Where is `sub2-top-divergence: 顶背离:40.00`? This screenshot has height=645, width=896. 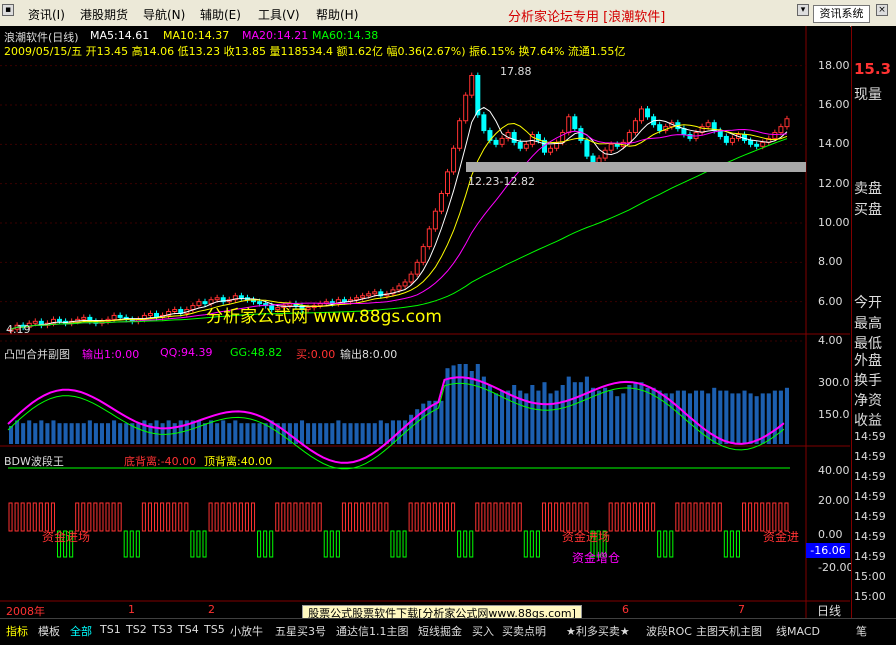 sub2-top-divergence: 顶背离:40.00 is located at coordinates (238, 461).